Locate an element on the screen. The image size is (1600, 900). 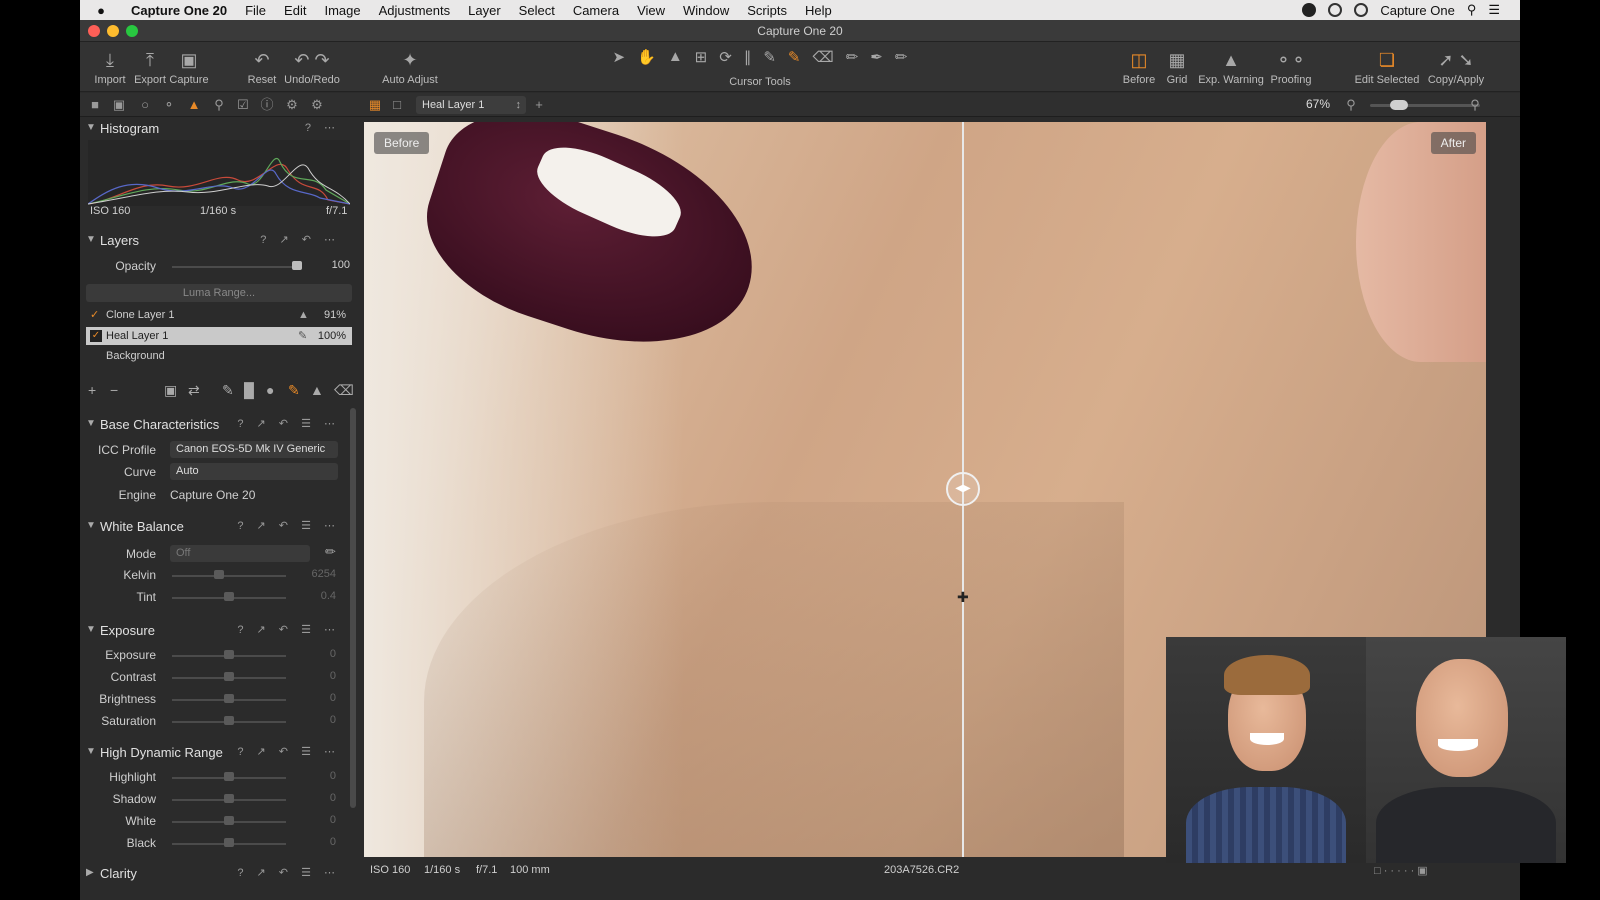
menu-image: Image is located at coordinates (342, 10).